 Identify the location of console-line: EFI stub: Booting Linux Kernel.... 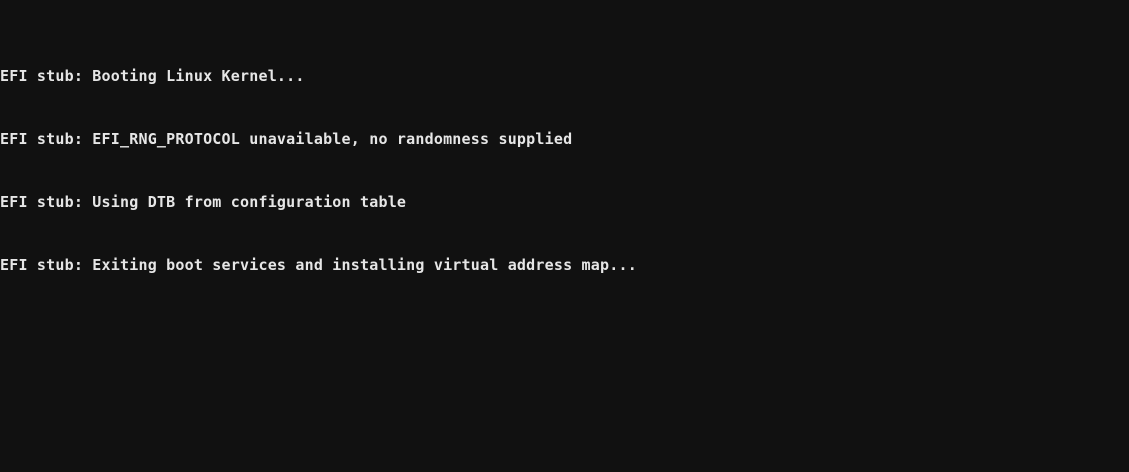
(152, 76).